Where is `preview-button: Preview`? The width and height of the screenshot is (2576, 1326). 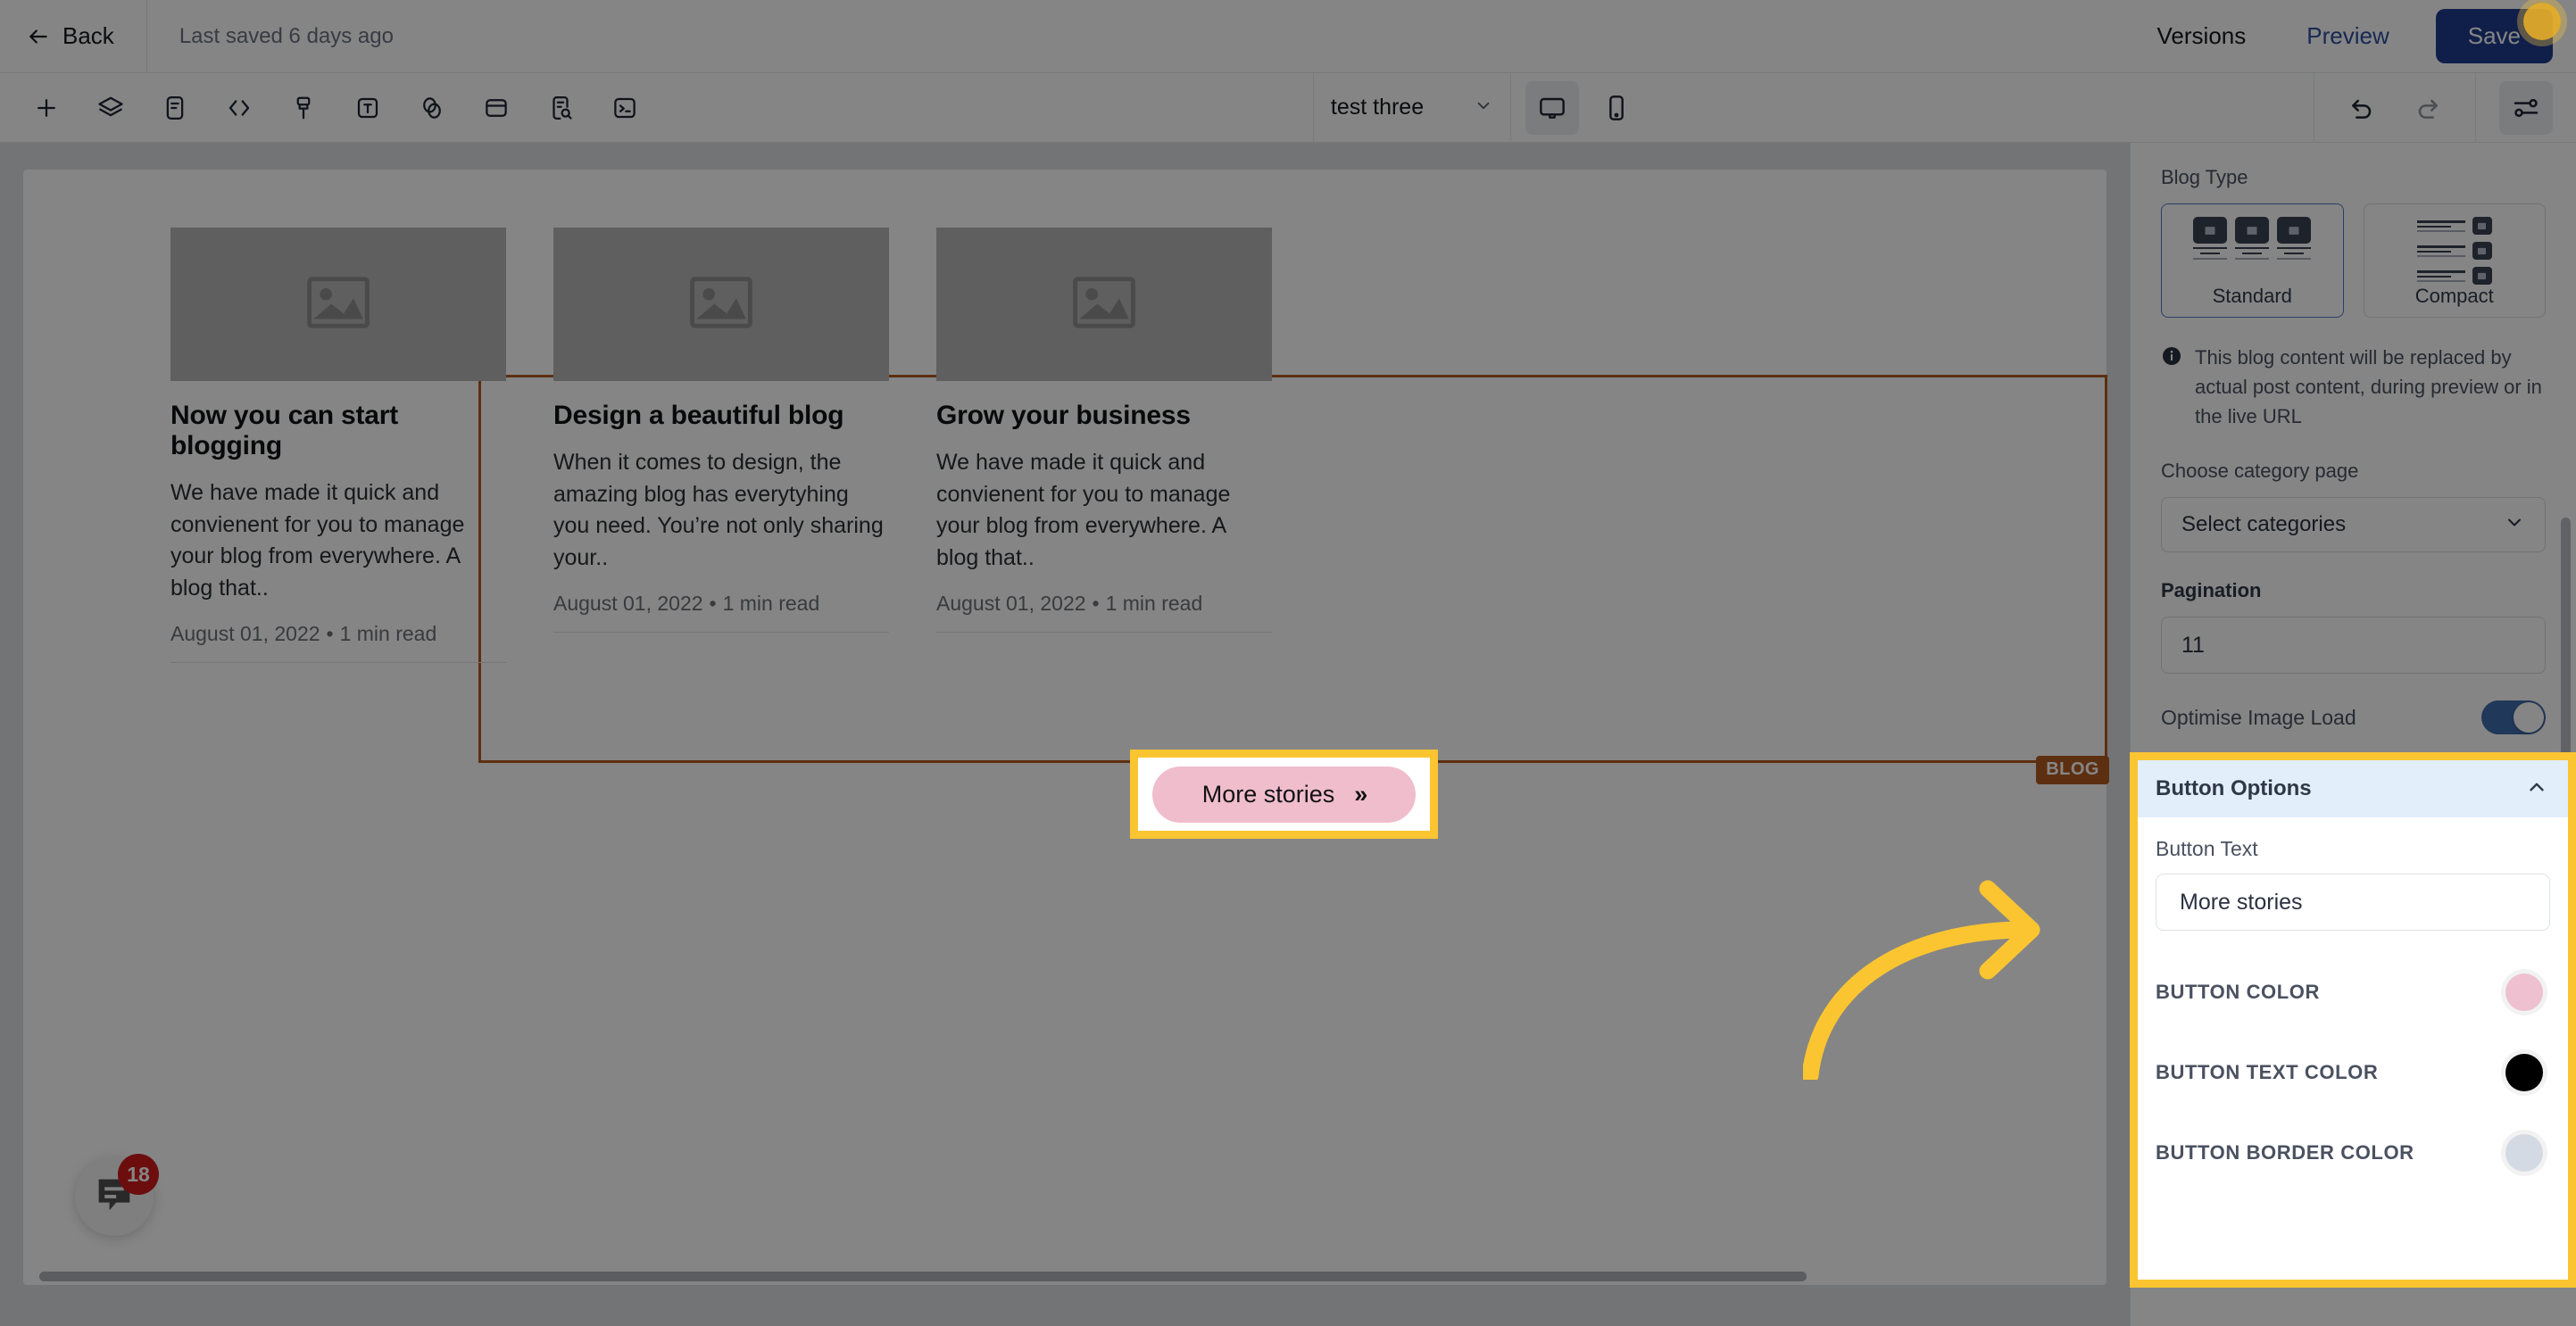
preview-button: Preview is located at coordinates (2348, 36).